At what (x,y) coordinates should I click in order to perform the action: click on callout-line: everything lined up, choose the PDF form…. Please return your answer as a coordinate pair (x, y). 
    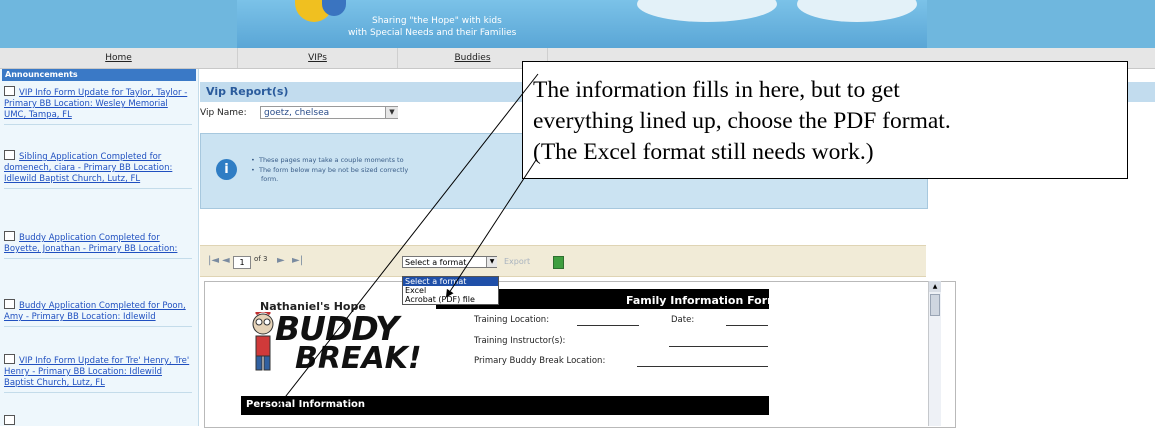
    Looking at the image, I should click on (742, 121).